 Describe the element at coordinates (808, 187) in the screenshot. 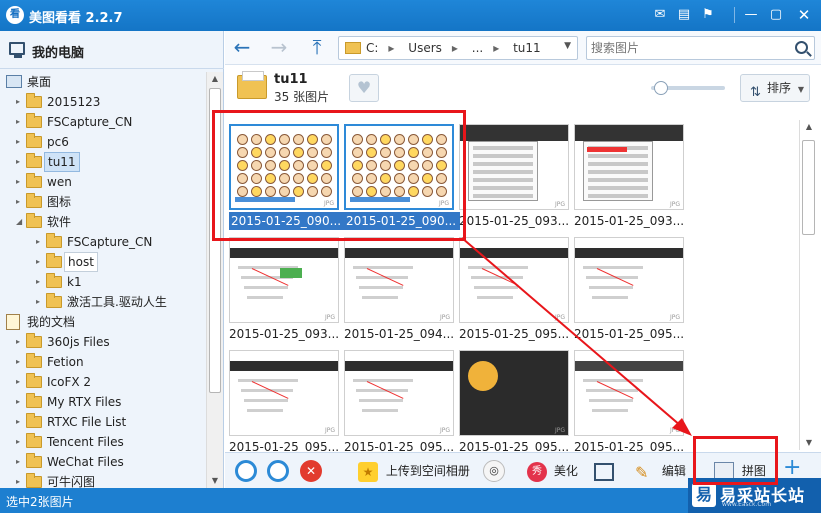

I see `grid-scroll-thumb` at that location.